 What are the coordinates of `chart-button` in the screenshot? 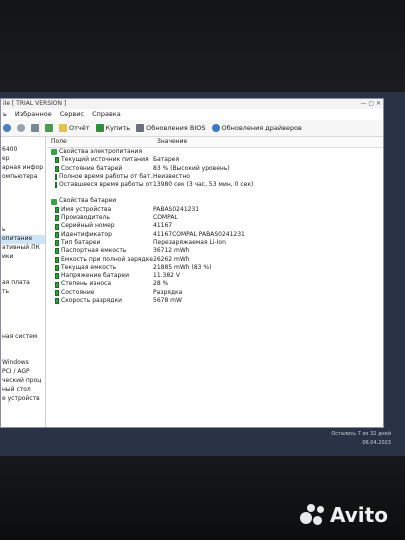 It's located at (49, 128).